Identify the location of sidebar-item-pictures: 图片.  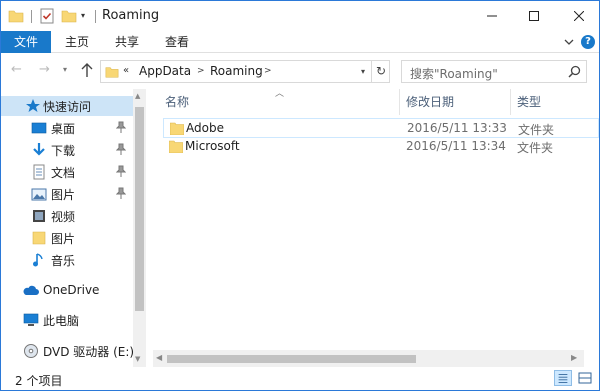
(67, 194).